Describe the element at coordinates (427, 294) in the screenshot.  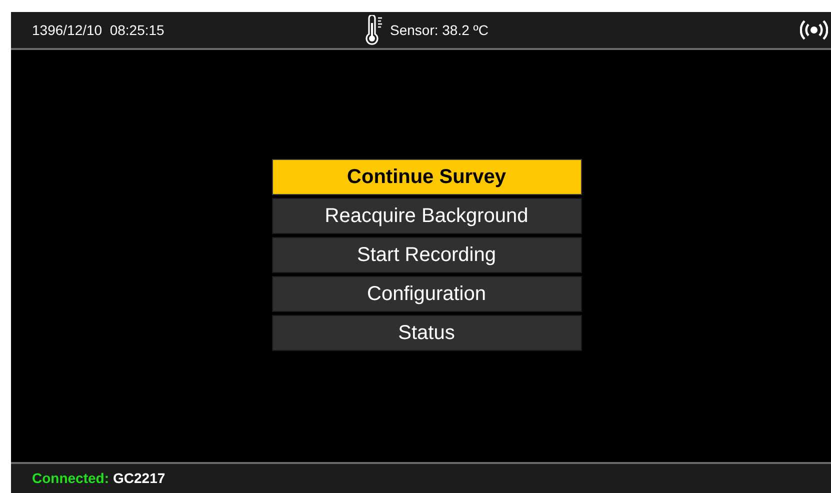
I see `menu-button: Configuration` at that location.